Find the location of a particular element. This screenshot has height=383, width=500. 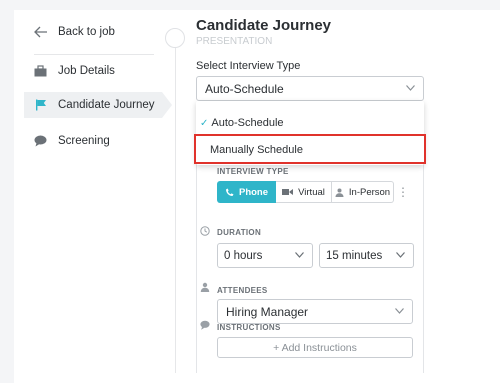

interview-type-select: Auto-Schedule is located at coordinates (310, 88).